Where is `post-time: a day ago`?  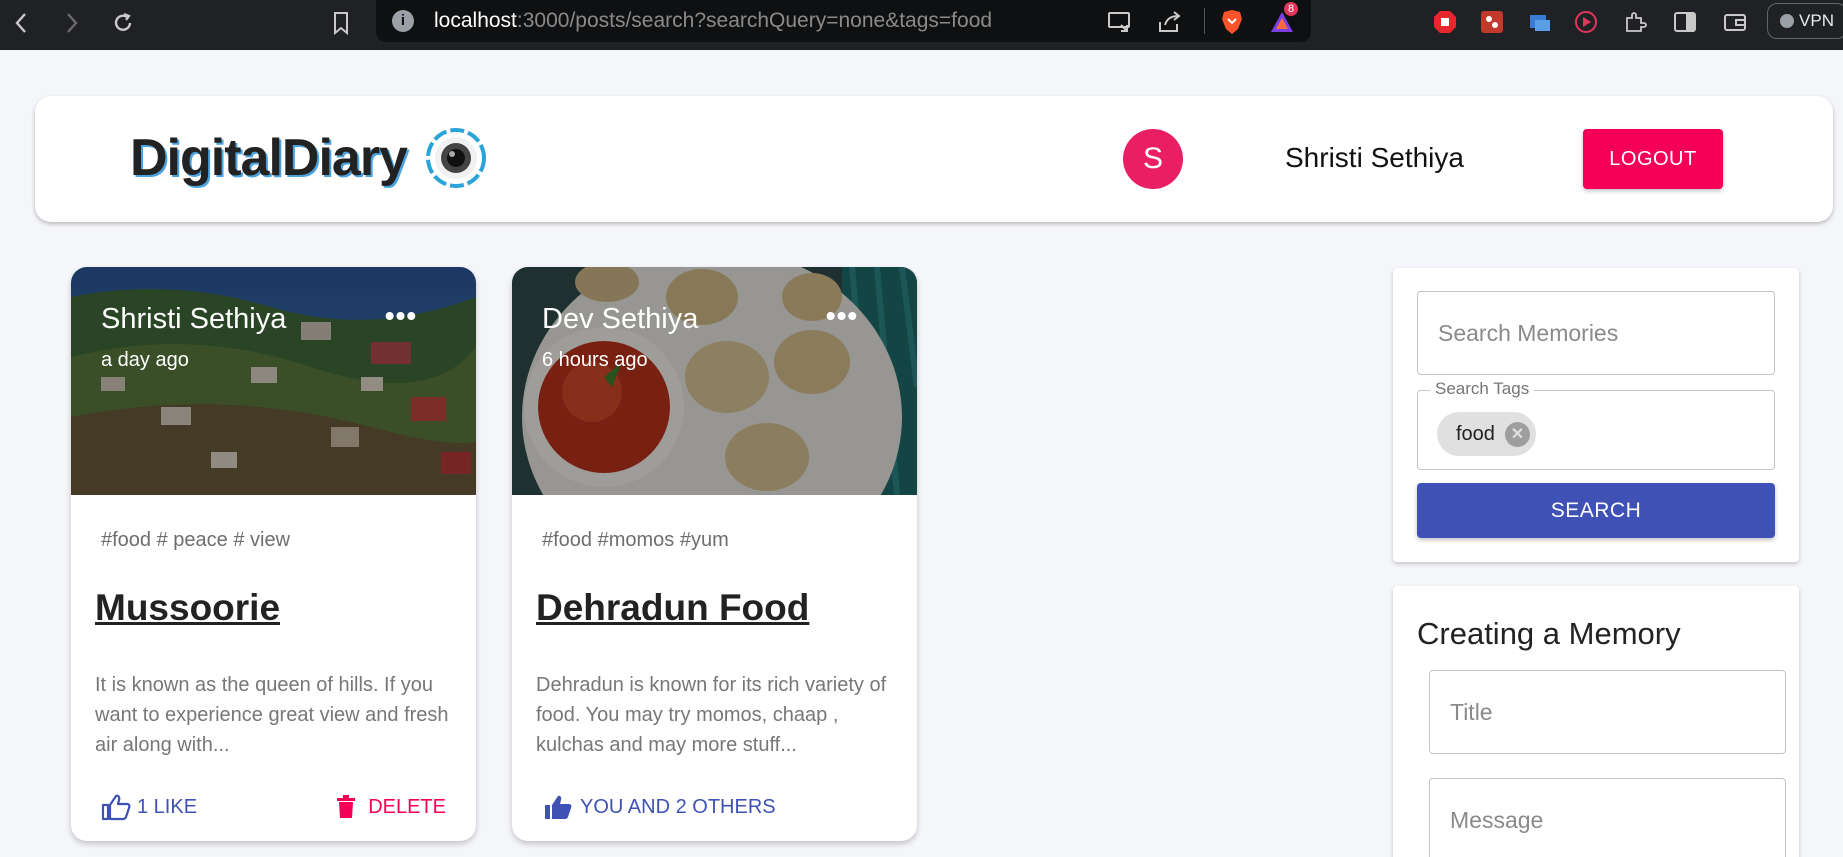 post-time: a day ago is located at coordinates (145, 360).